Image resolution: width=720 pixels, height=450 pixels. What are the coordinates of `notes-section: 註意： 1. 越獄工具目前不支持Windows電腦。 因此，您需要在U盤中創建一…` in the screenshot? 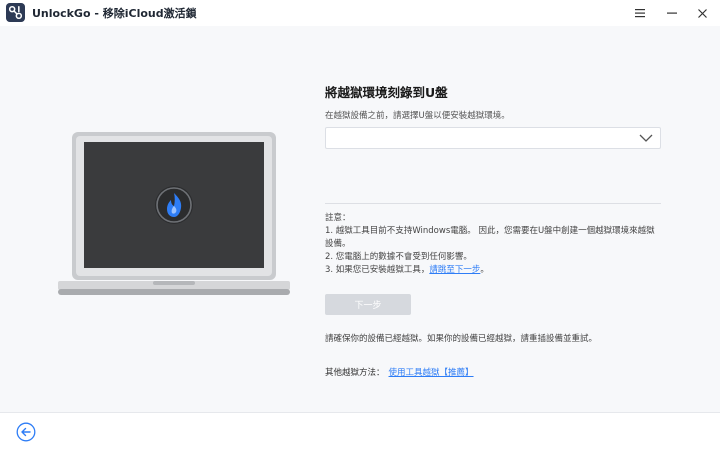 It's located at (495, 244).